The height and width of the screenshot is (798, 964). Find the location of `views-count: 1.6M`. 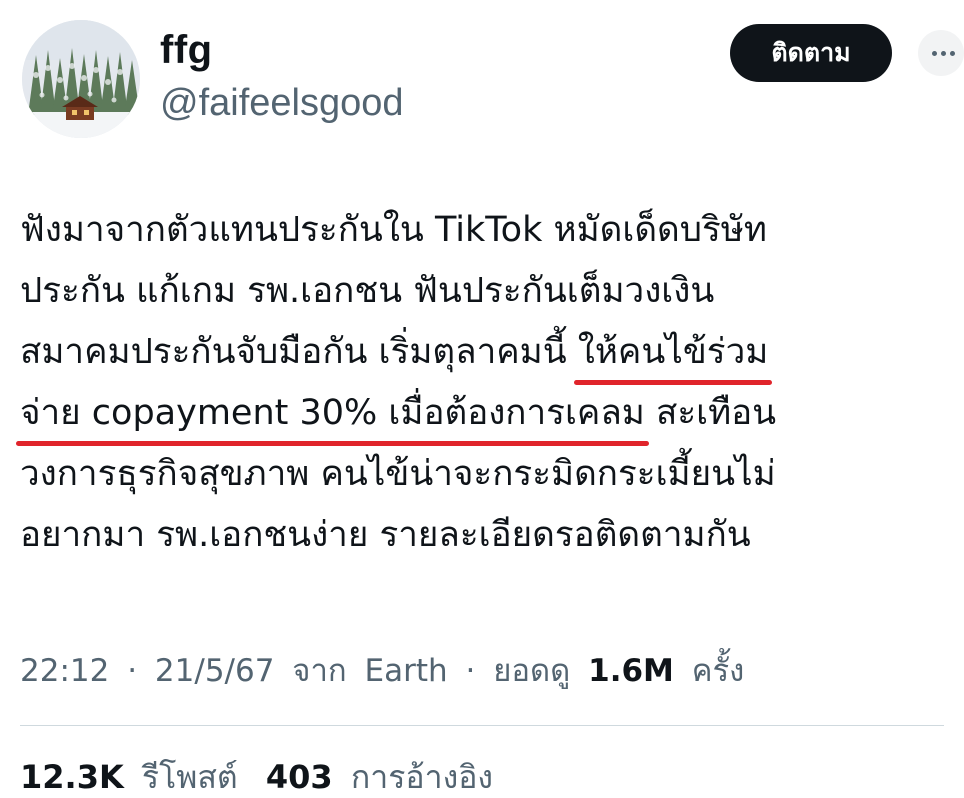

views-count: 1.6M is located at coordinates (631, 671).